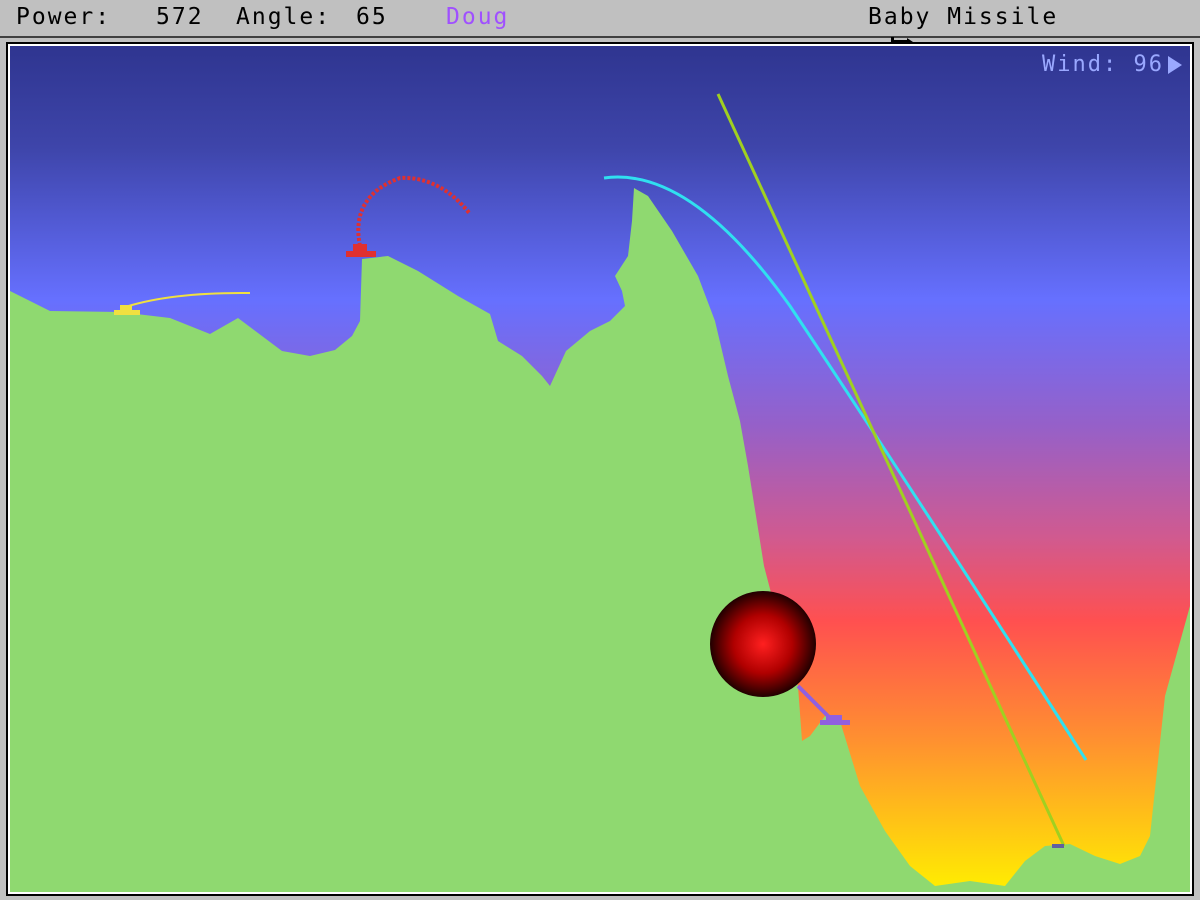 This screenshot has height=900, width=1200. What do you see at coordinates (963, 17) in the screenshot?
I see `weapon-name: Baby Missile` at bounding box center [963, 17].